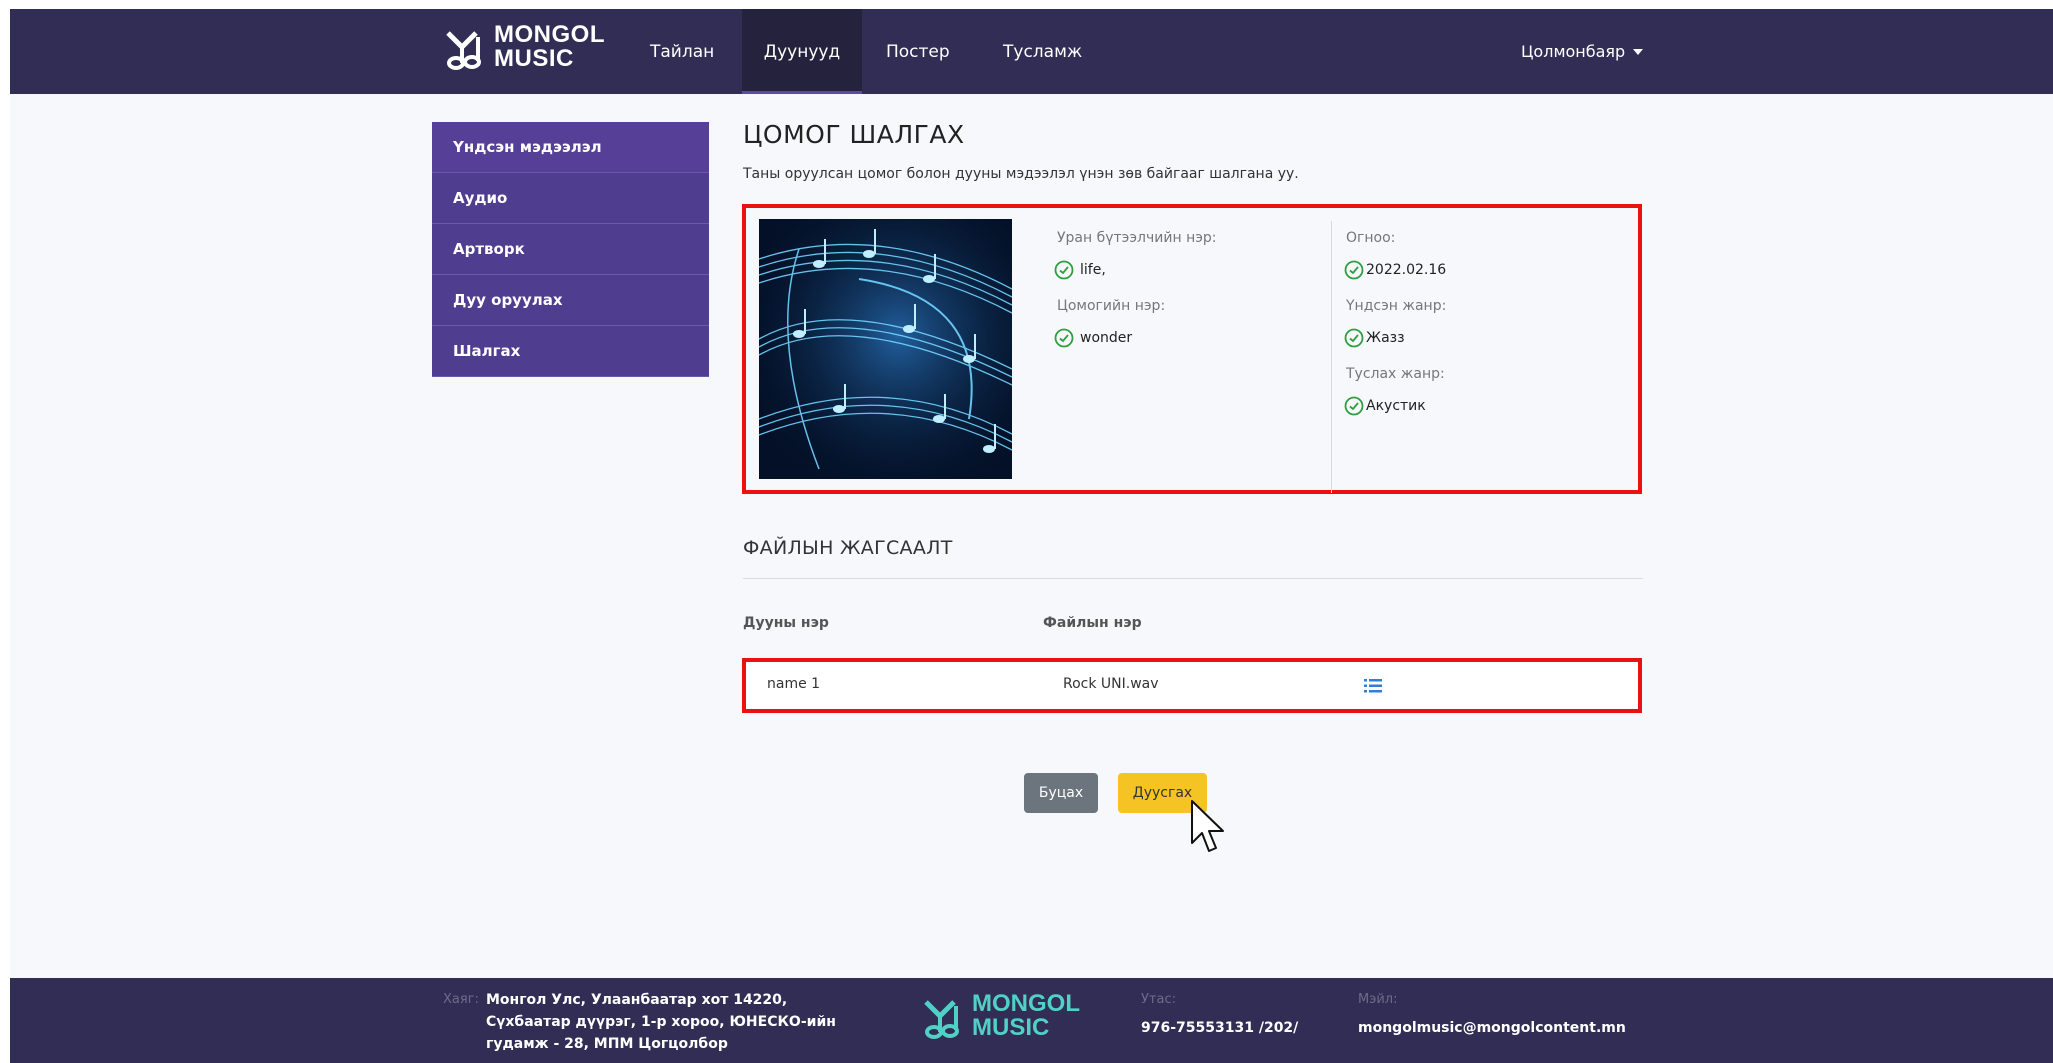 The height and width of the screenshot is (1063, 2053). Describe the element at coordinates (1111, 306) in the screenshot. I see `album-name-label: Цомогийн нэр:` at that location.